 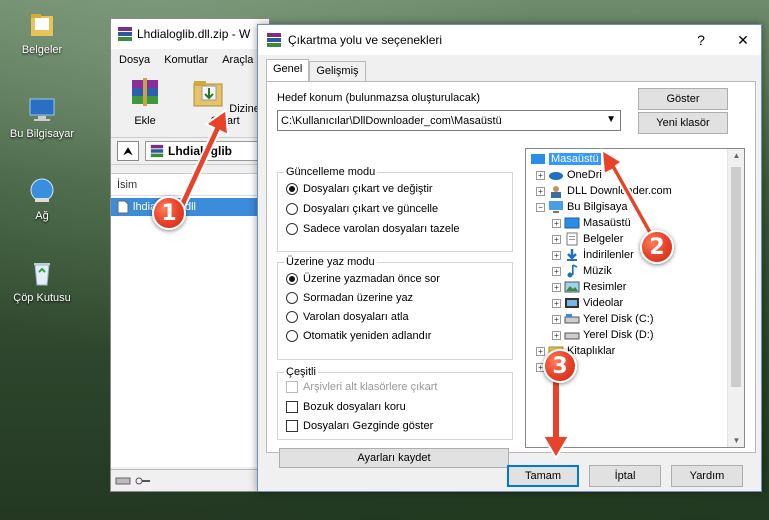 What do you see at coordinates (540, 207) in the screenshot?
I see `collapse-icon: −` at bounding box center [540, 207].